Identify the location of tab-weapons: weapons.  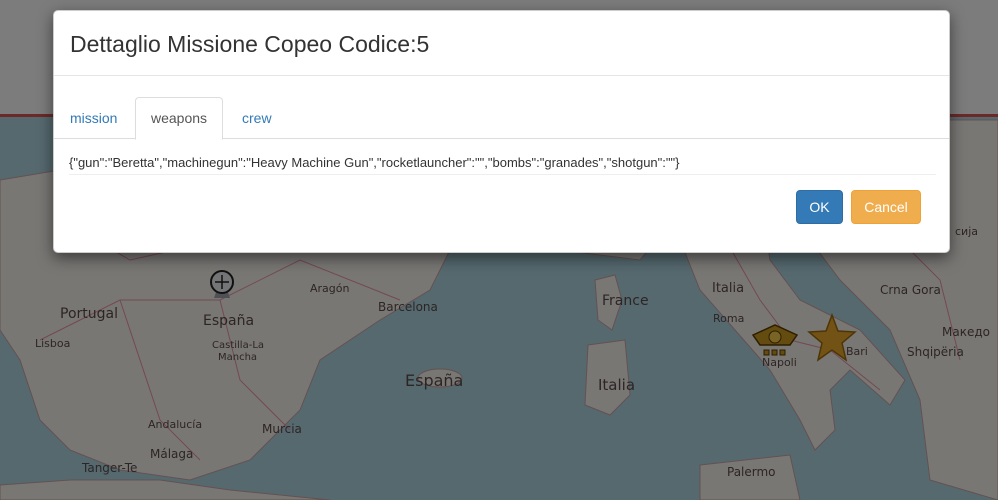
(179, 118).